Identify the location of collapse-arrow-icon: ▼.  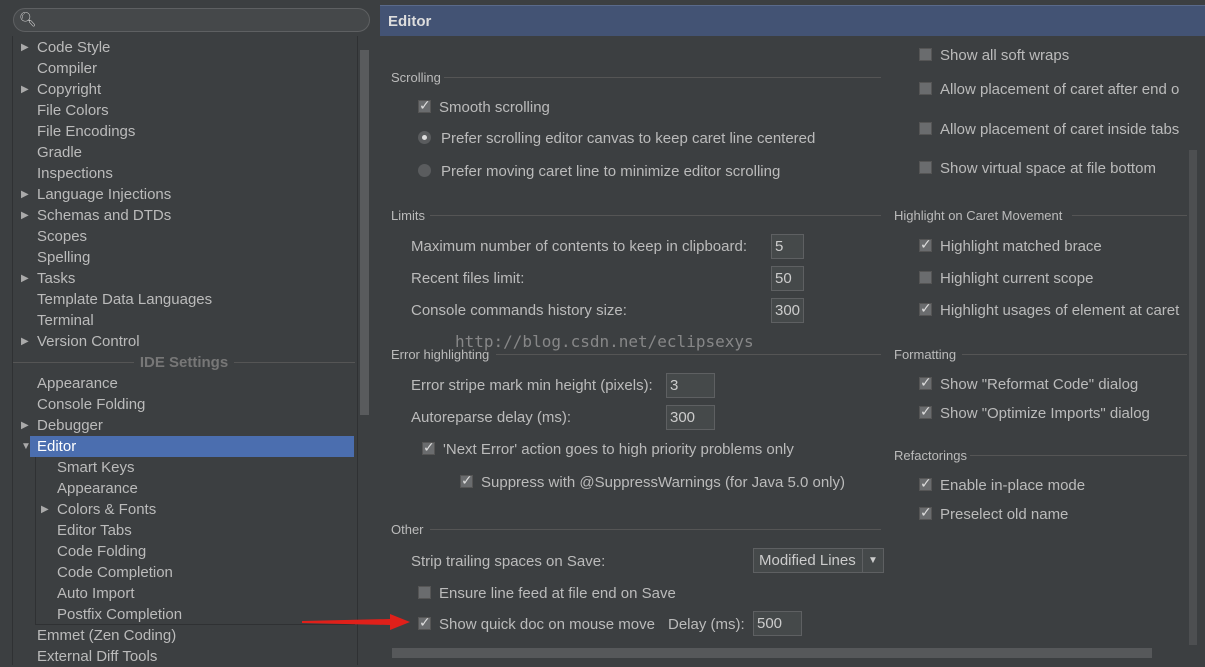
(26, 446).